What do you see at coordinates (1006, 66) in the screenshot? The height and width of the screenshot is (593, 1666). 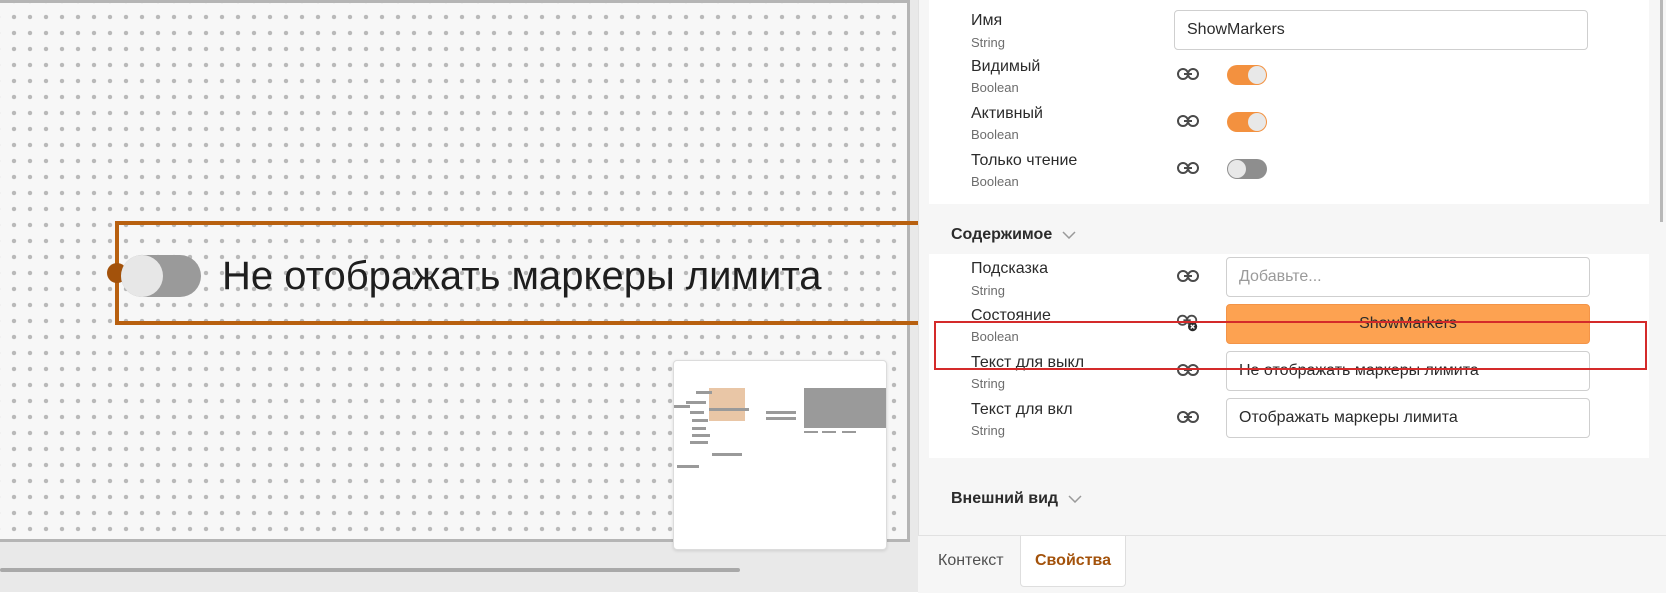 I see `prop-visible-label: Видимый` at bounding box center [1006, 66].